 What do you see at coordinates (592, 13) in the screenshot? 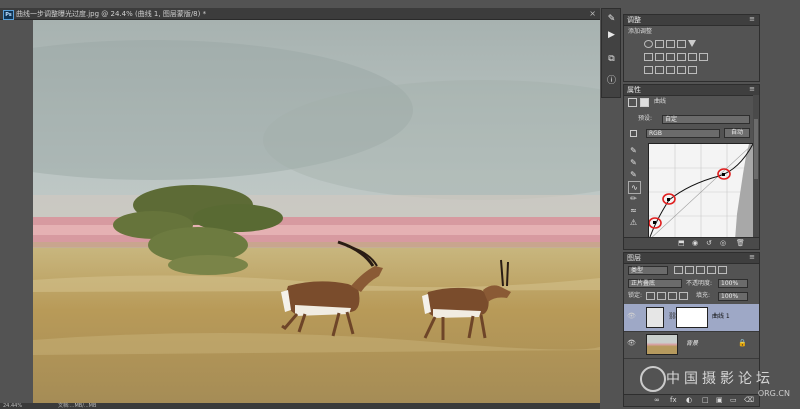
I see `close-icon: ×` at bounding box center [592, 13].